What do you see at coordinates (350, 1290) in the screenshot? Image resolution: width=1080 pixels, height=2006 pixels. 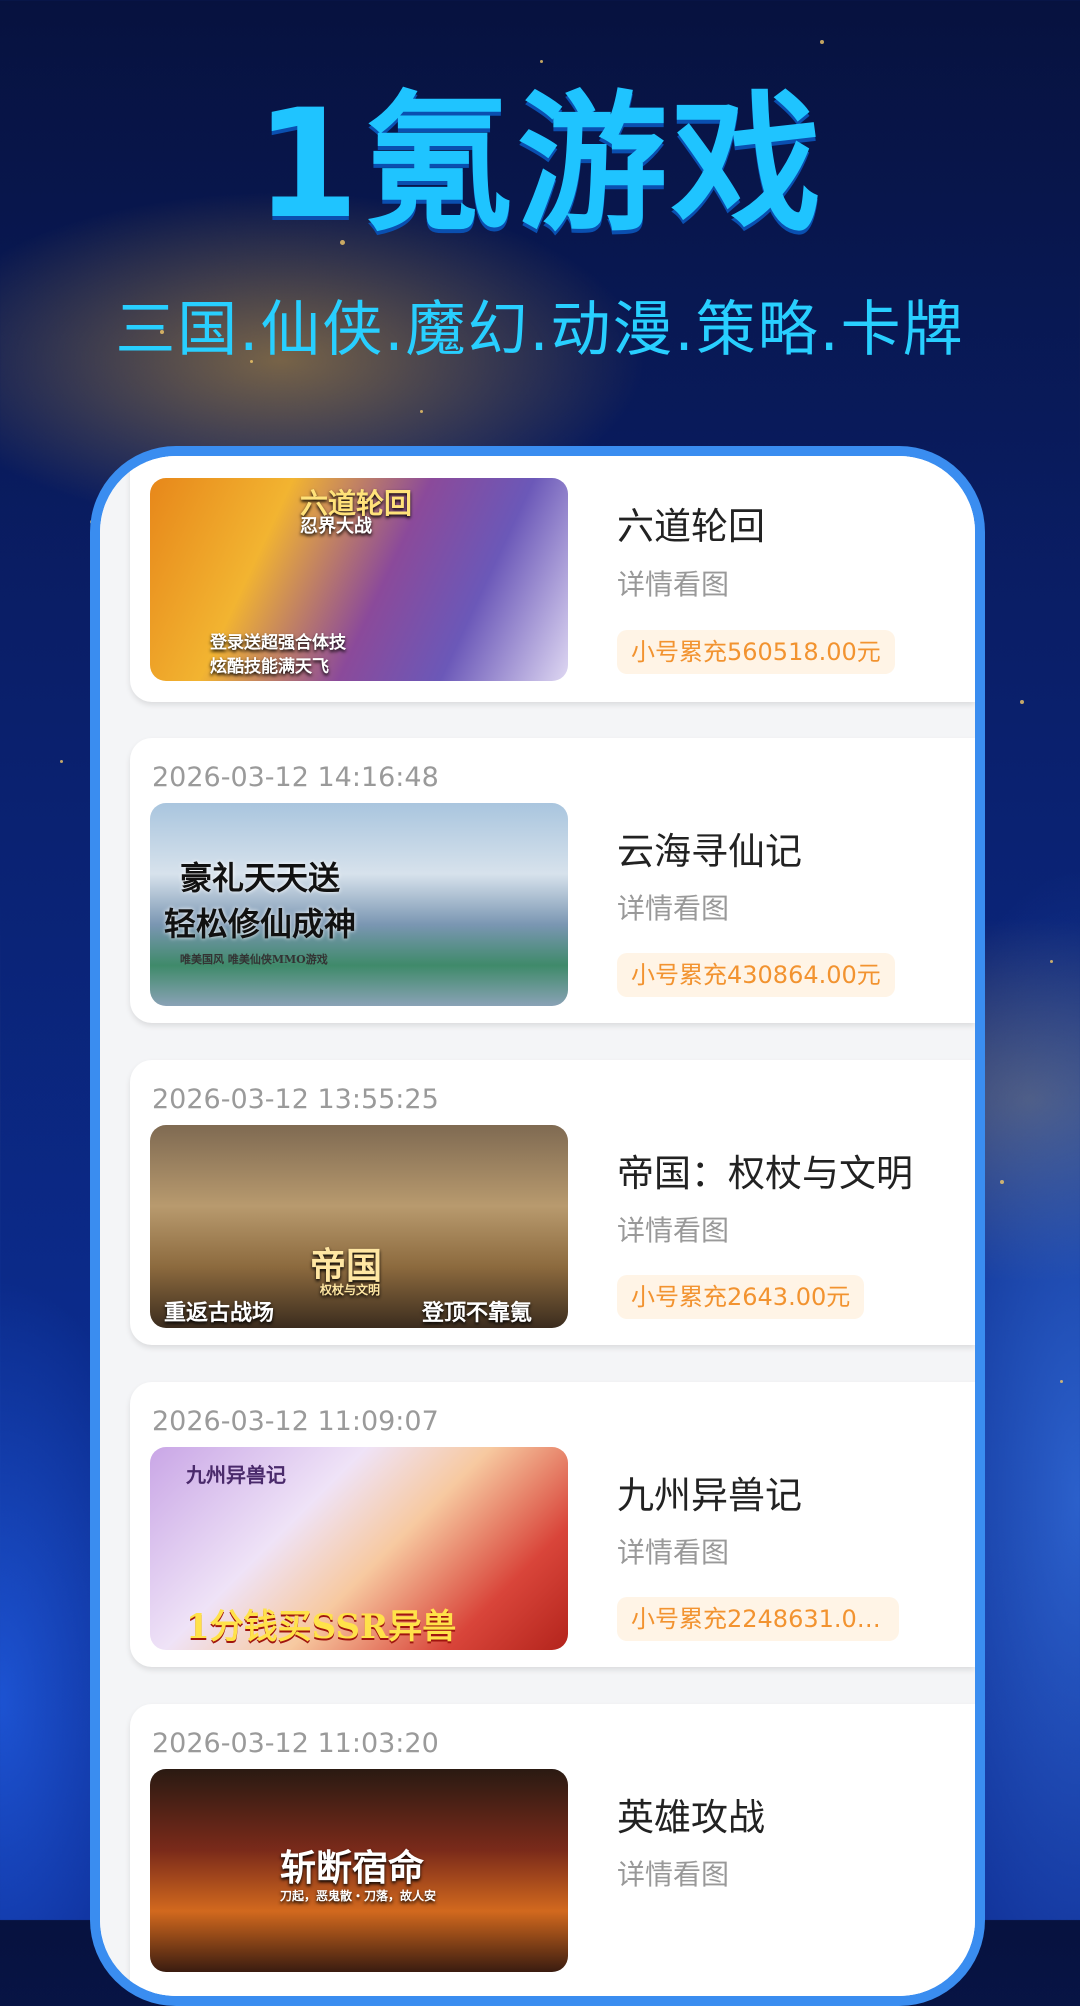 I see `banner-subtitle: 权杖与文明` at bounding box center [350, 1290].